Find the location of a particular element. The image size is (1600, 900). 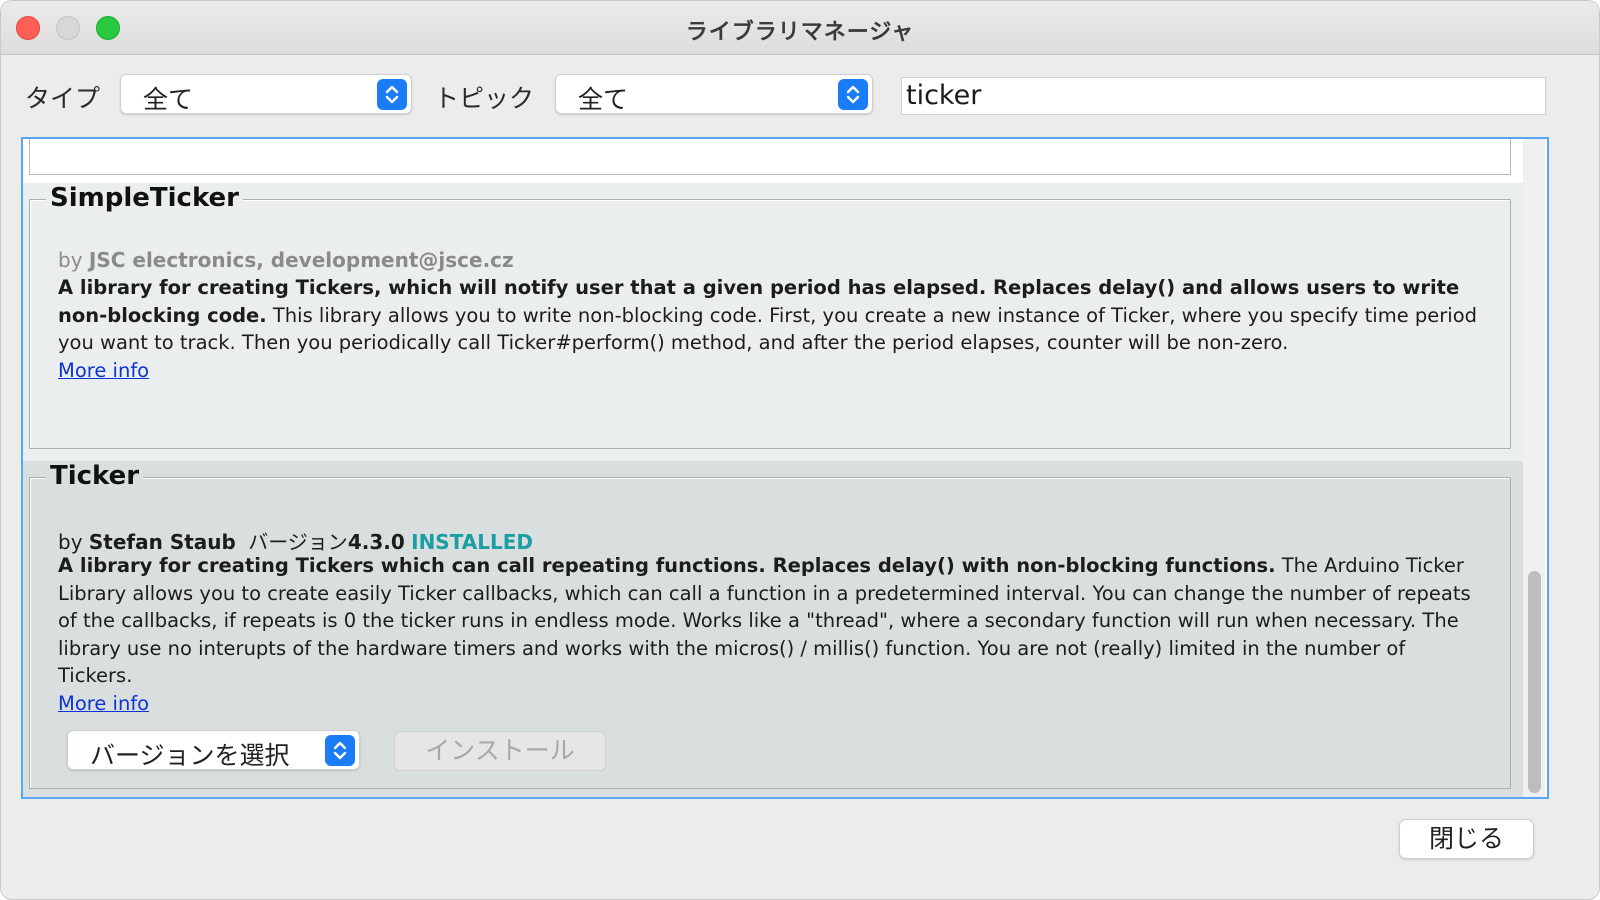

library-author: Stefan Staub is located at coordinates (162, 542).